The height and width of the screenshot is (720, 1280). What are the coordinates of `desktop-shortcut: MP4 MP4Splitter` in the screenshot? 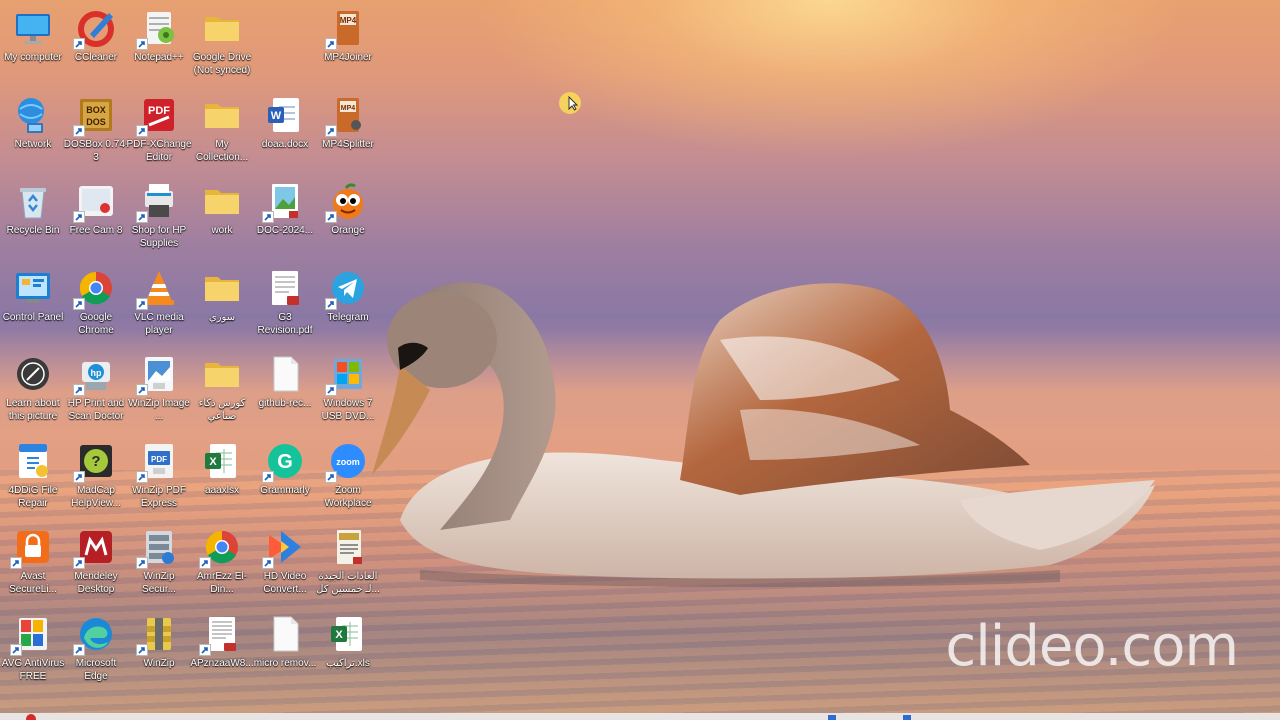 It's located at (348, 129).